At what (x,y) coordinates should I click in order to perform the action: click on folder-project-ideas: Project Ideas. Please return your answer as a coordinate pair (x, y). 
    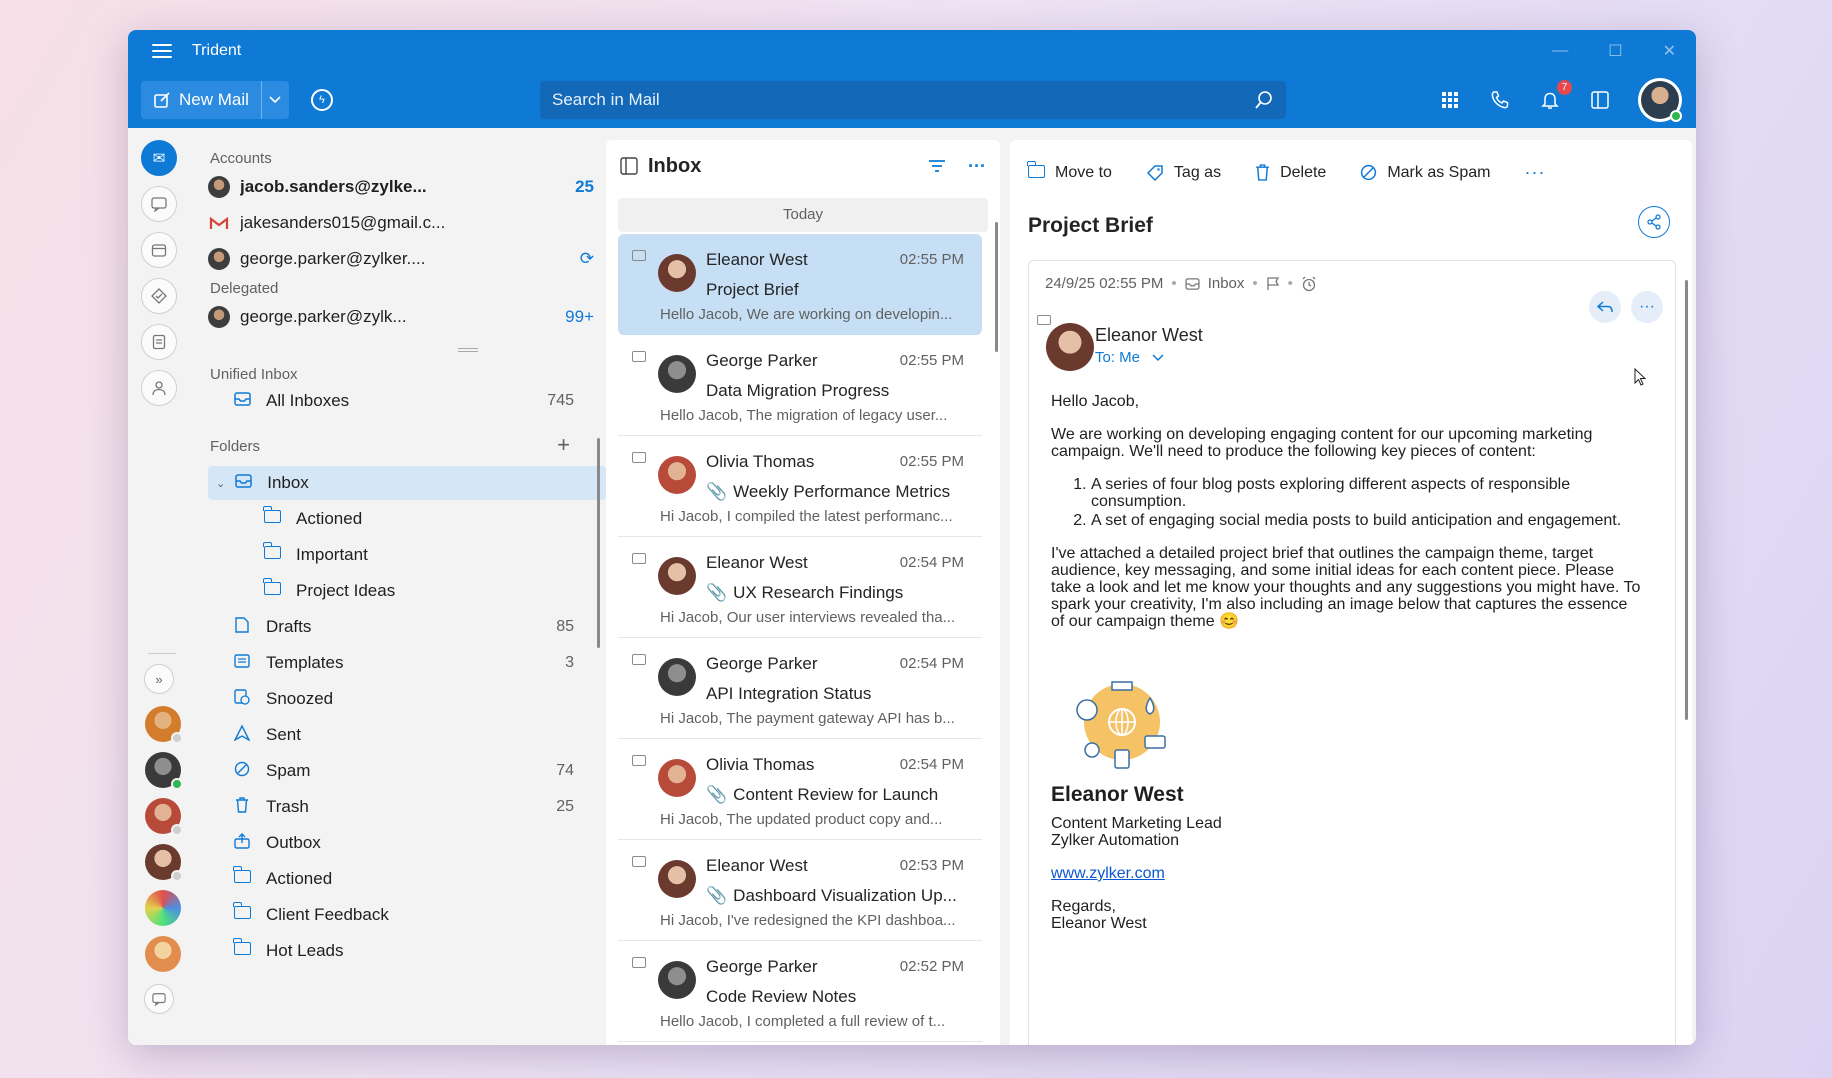
    Looking at the image, I should click on (414, 591).